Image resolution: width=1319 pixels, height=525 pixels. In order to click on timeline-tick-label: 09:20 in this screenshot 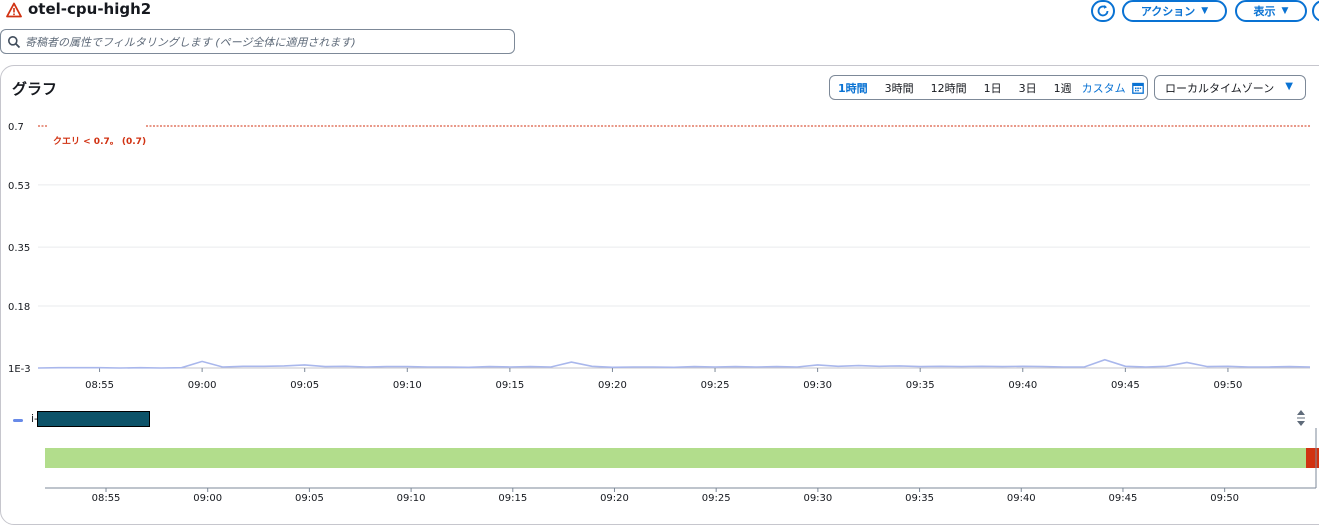, I will do `click(614, 498)`.